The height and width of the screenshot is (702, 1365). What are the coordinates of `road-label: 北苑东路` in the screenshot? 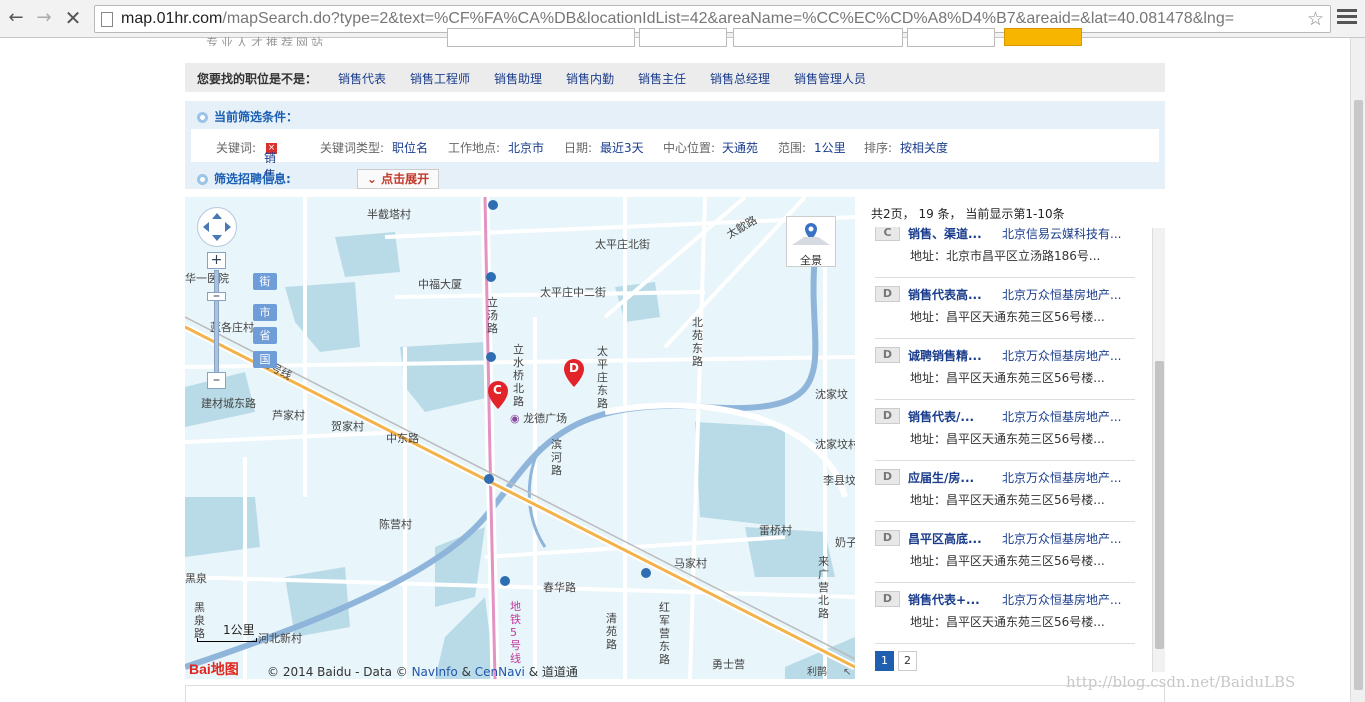 It's located at (697, 342).